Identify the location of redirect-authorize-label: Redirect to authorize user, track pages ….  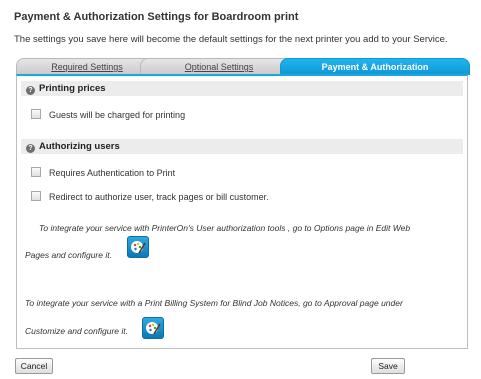
(159, 197).